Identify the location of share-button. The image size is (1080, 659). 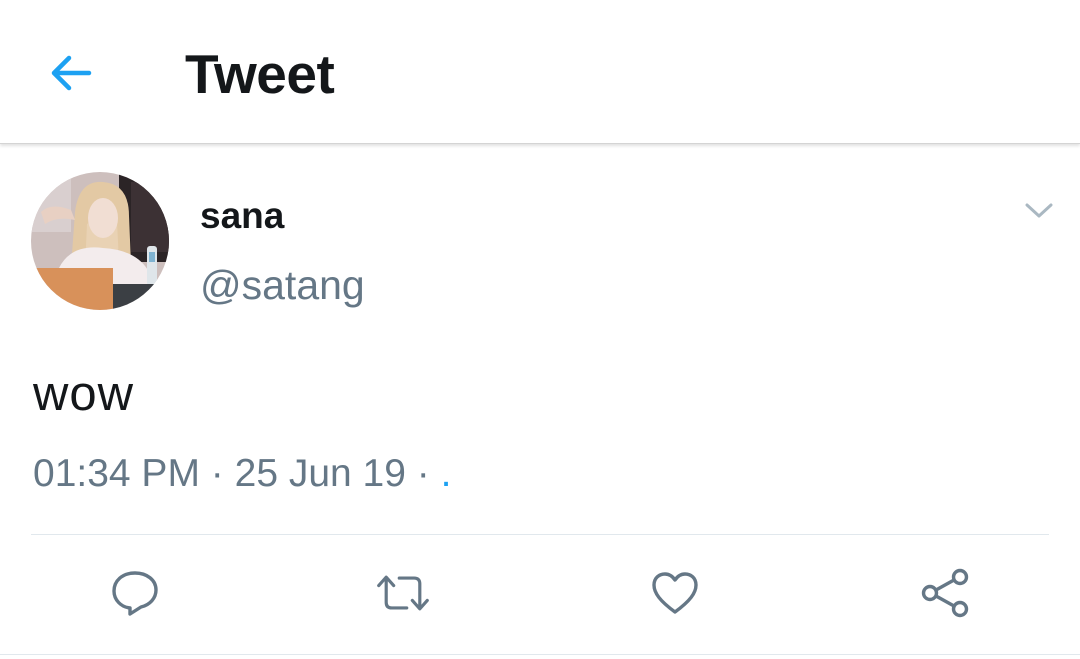
(945, 593).